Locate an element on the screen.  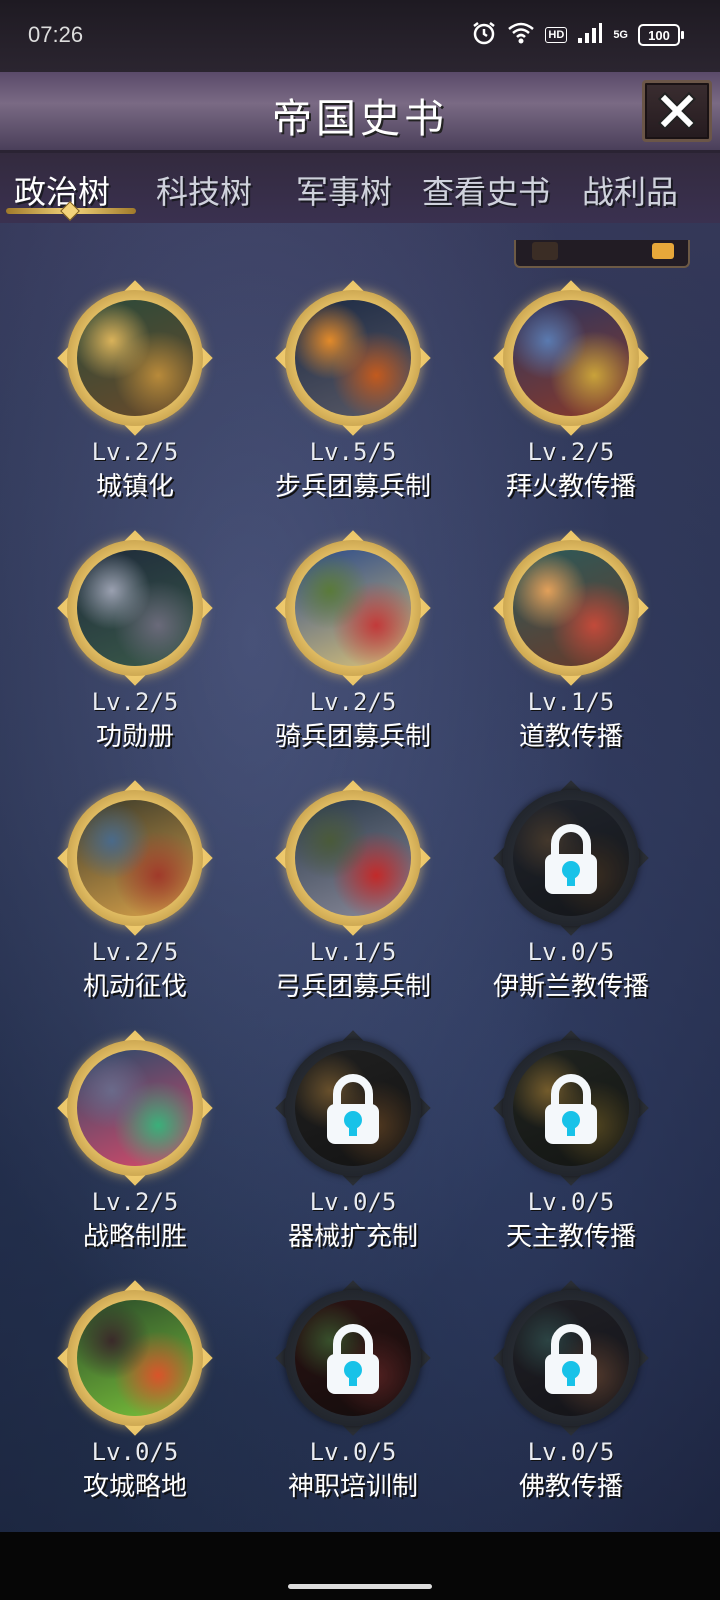
policy-node: Lv.0/5 攻城略地 is located at coordinates (135, 1395).